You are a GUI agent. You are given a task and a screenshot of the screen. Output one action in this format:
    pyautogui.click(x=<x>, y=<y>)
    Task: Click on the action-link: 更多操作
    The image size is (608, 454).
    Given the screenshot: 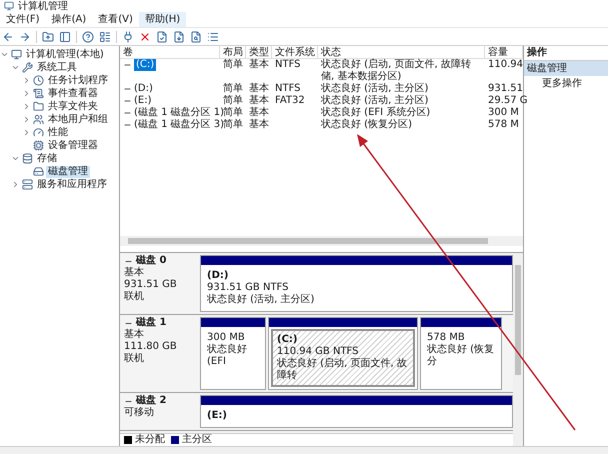 What is the action you would take?
    pyautogui.click(x=566, y=83)
    